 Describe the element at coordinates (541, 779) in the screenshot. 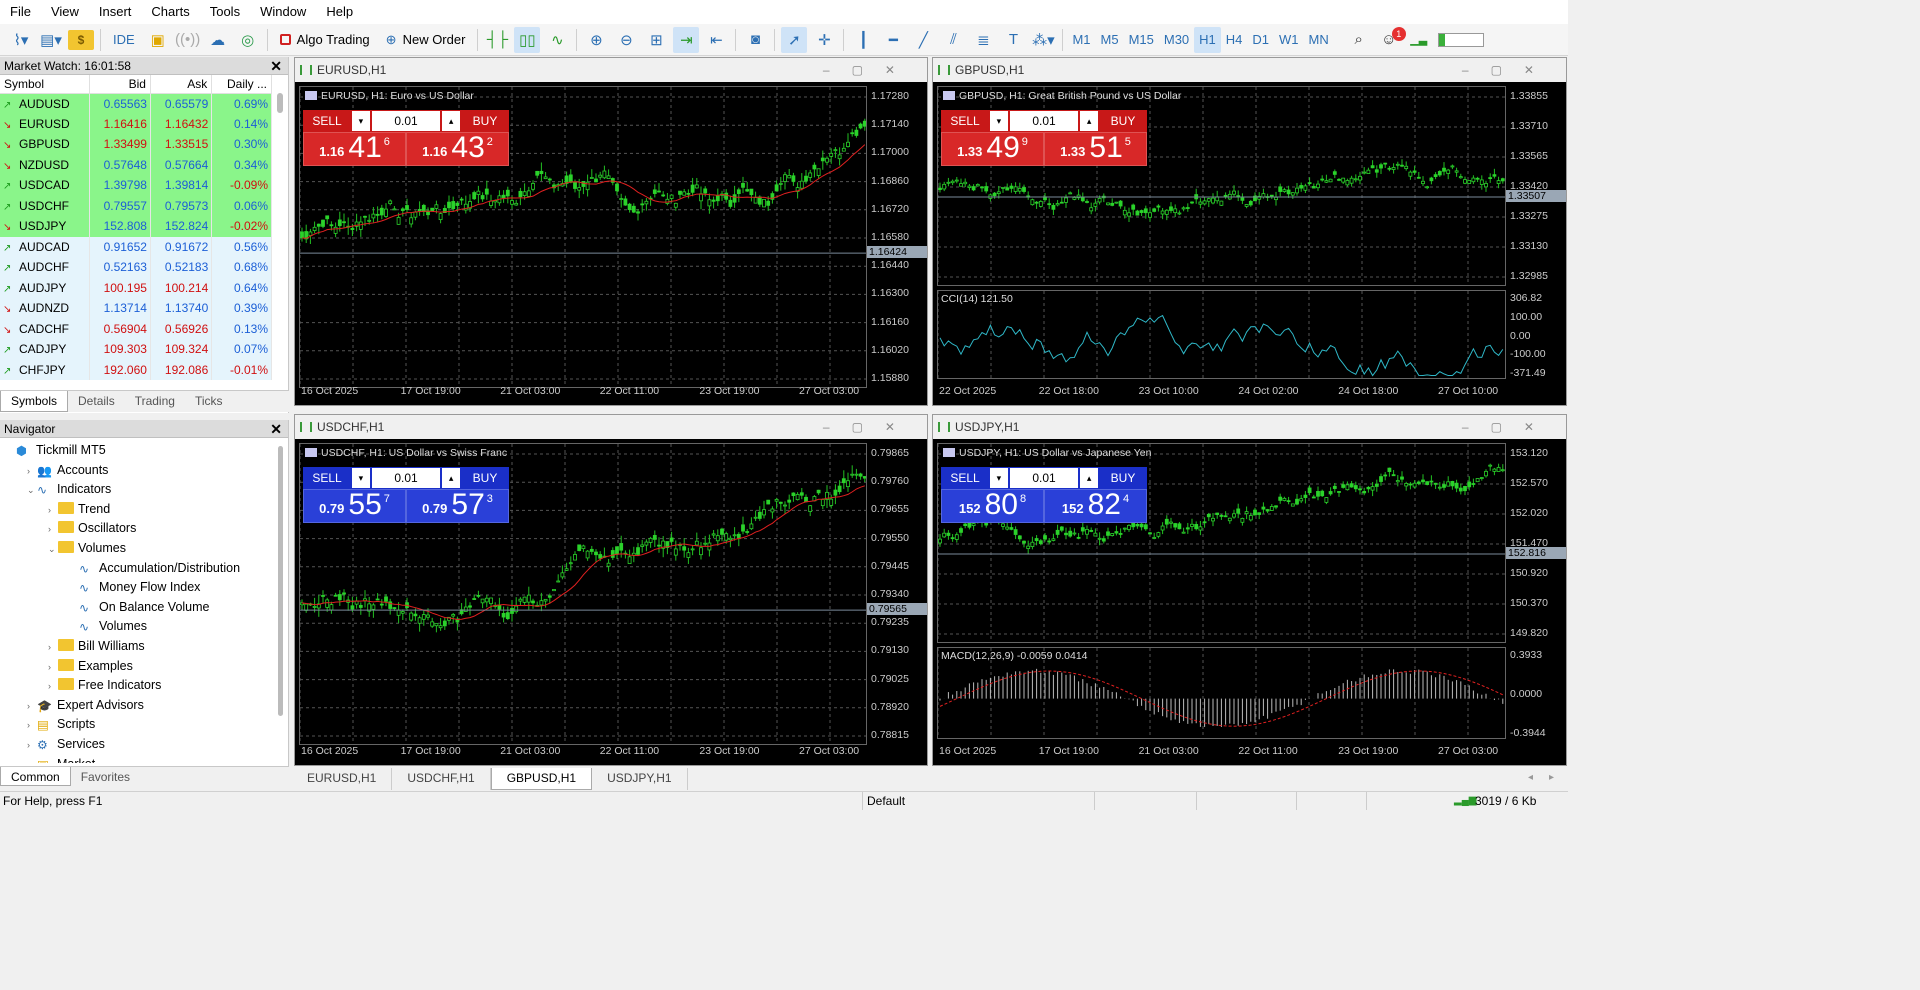

I see `chart-tab-gbpusd-h1: GBPUSD,H1` at that location.